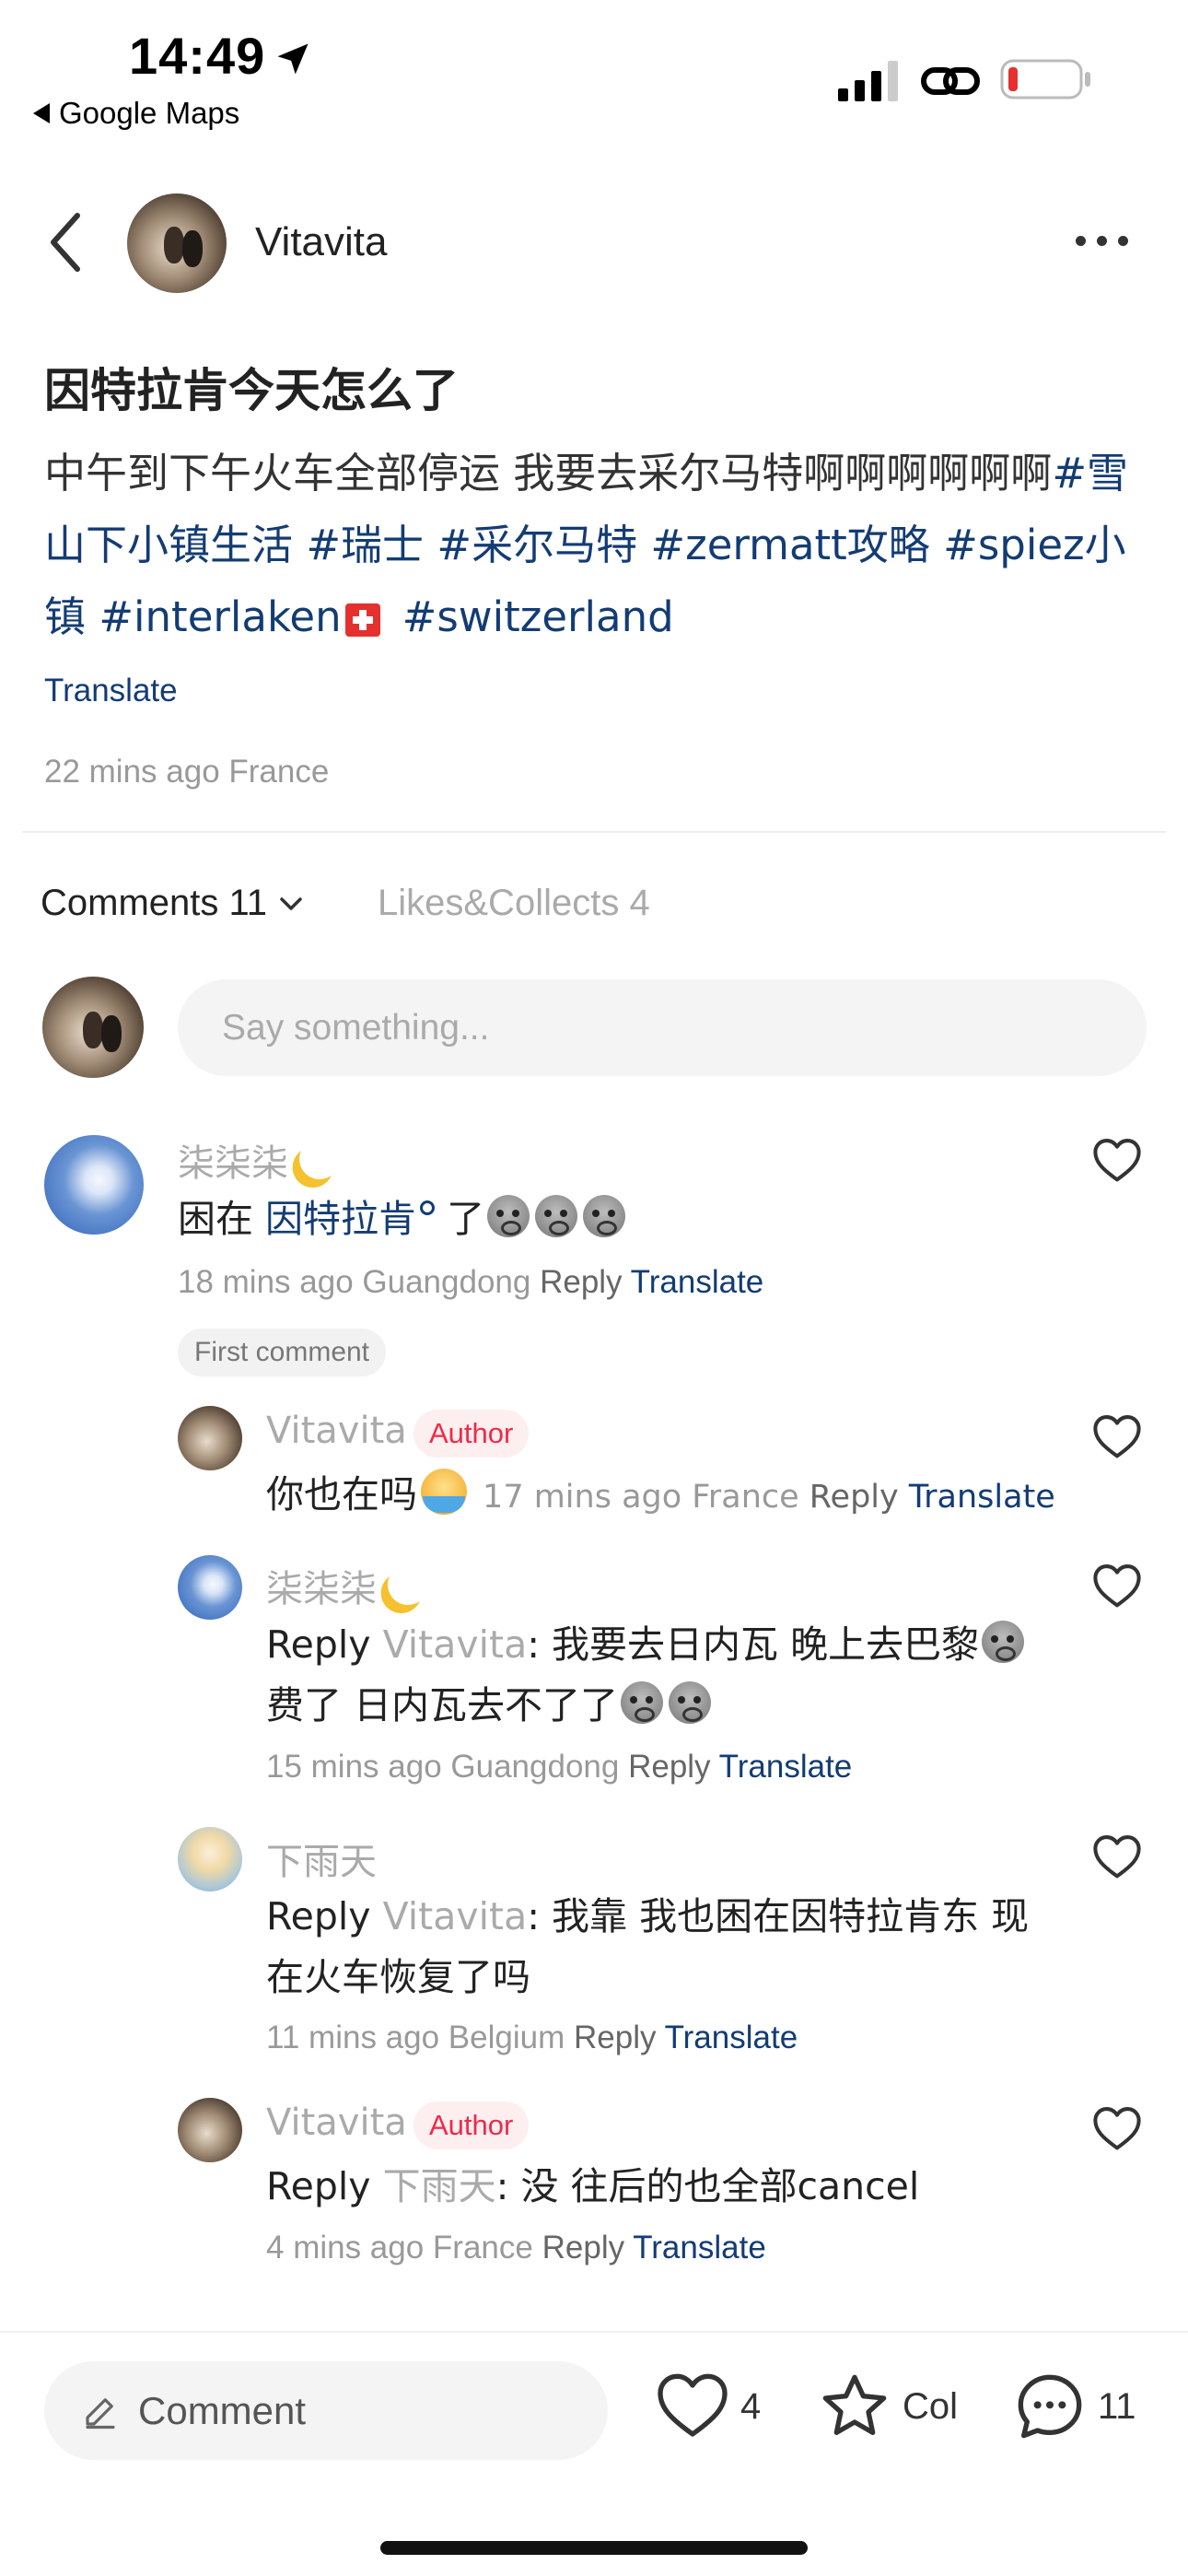  I want to click on author-name: Vitavita, so click(321, 242).